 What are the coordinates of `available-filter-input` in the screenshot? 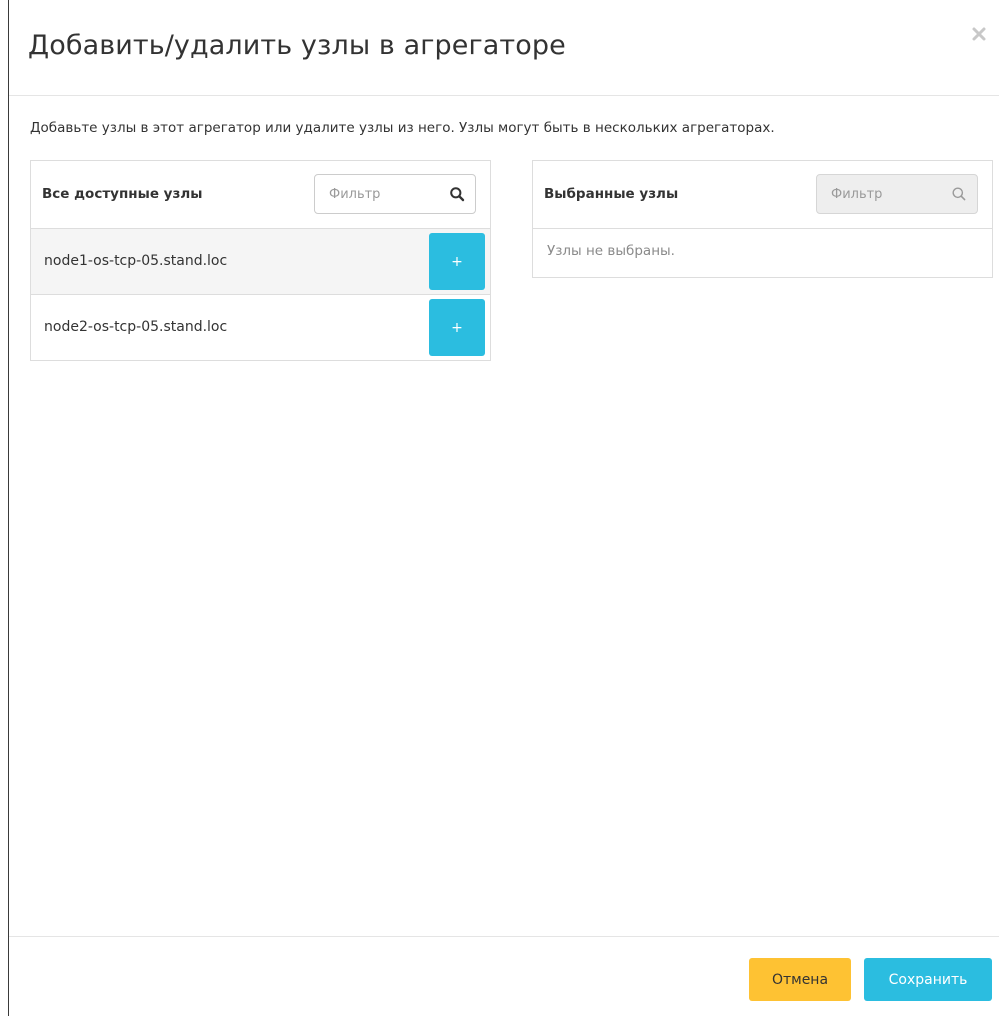 It's located at (377, 194).